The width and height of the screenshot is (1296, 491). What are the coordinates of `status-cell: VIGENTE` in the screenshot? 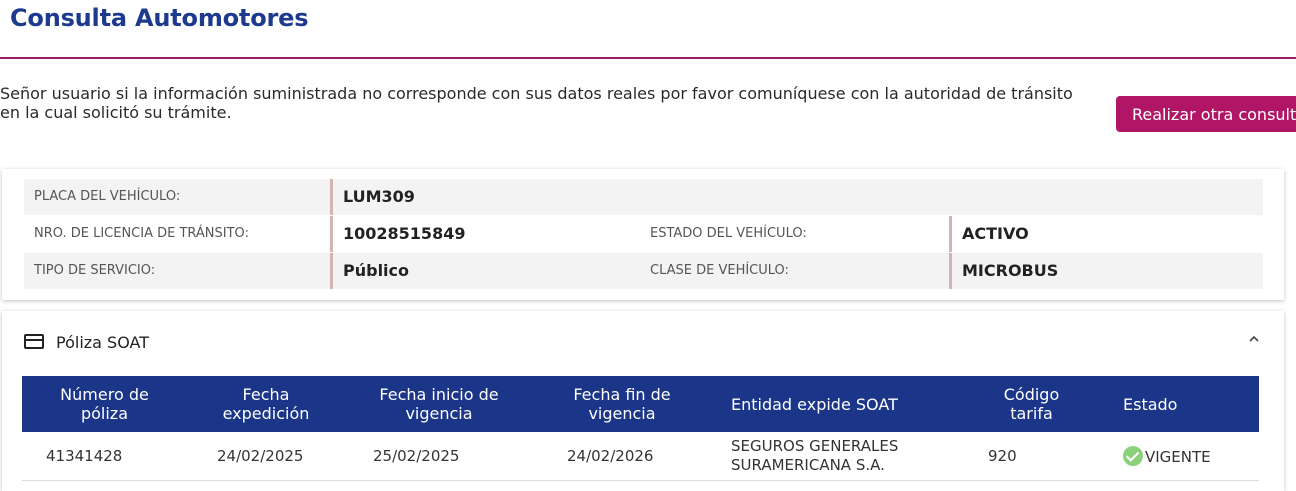 It's located at (1181, 456).